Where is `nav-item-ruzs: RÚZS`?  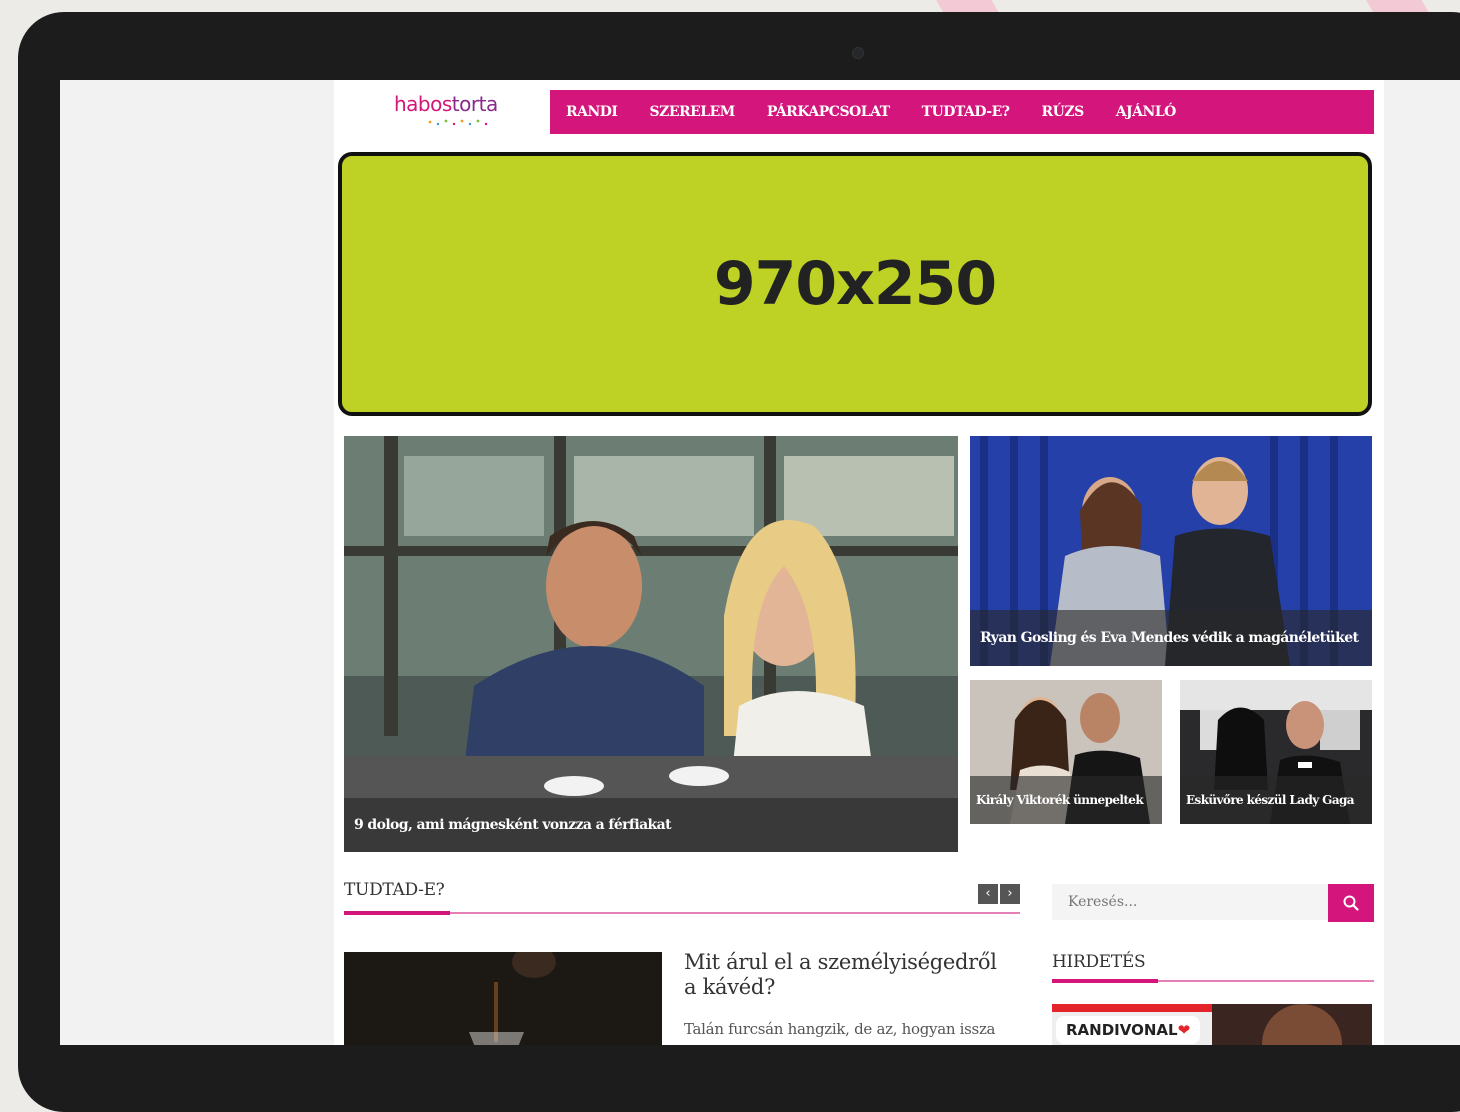 nav-item-ruzs: RÚZS is located at coordinates (1063, 112).